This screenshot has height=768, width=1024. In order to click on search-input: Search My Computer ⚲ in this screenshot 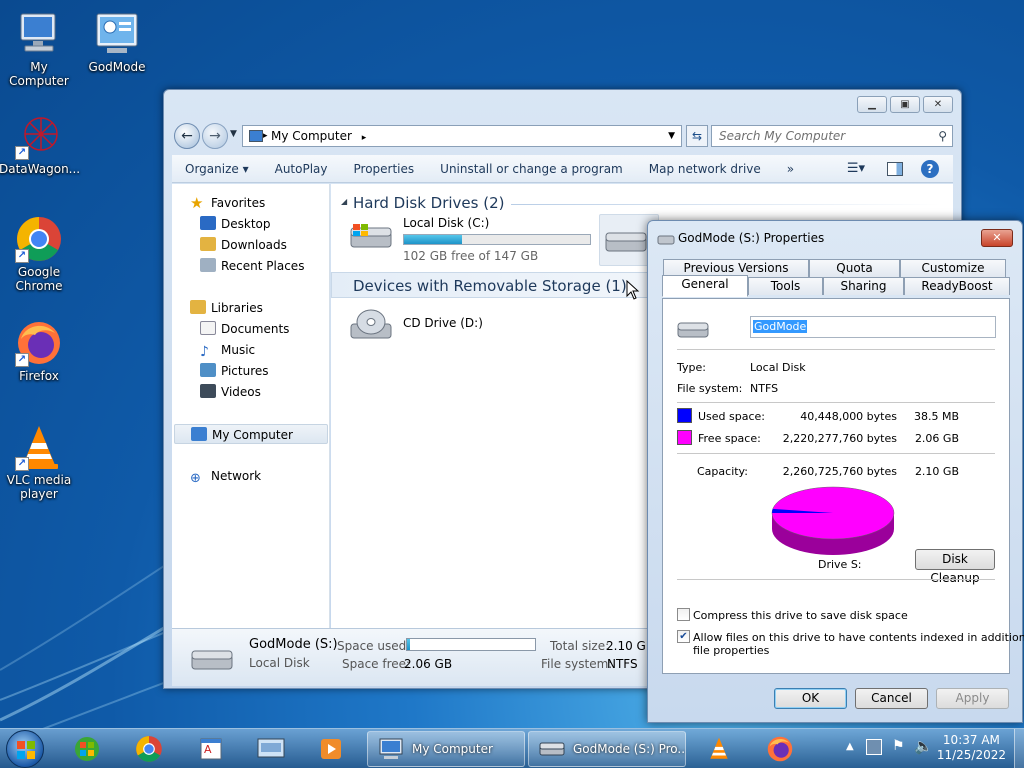, I will do `click(832, 136)`.